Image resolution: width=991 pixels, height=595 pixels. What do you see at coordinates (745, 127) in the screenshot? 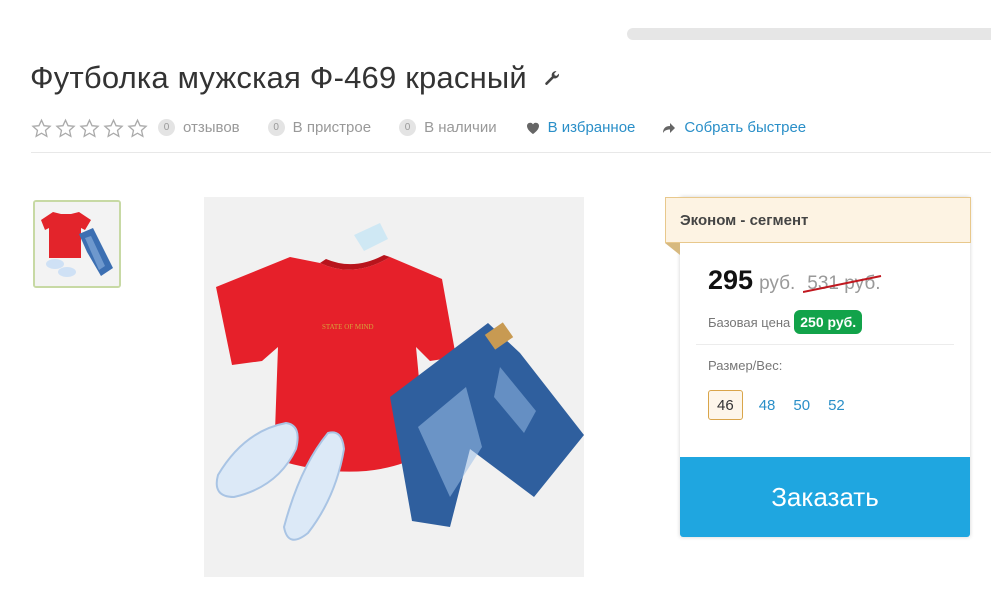
I see `quick-build-label: Собрать быстрее` at bounding box center [745, 127].